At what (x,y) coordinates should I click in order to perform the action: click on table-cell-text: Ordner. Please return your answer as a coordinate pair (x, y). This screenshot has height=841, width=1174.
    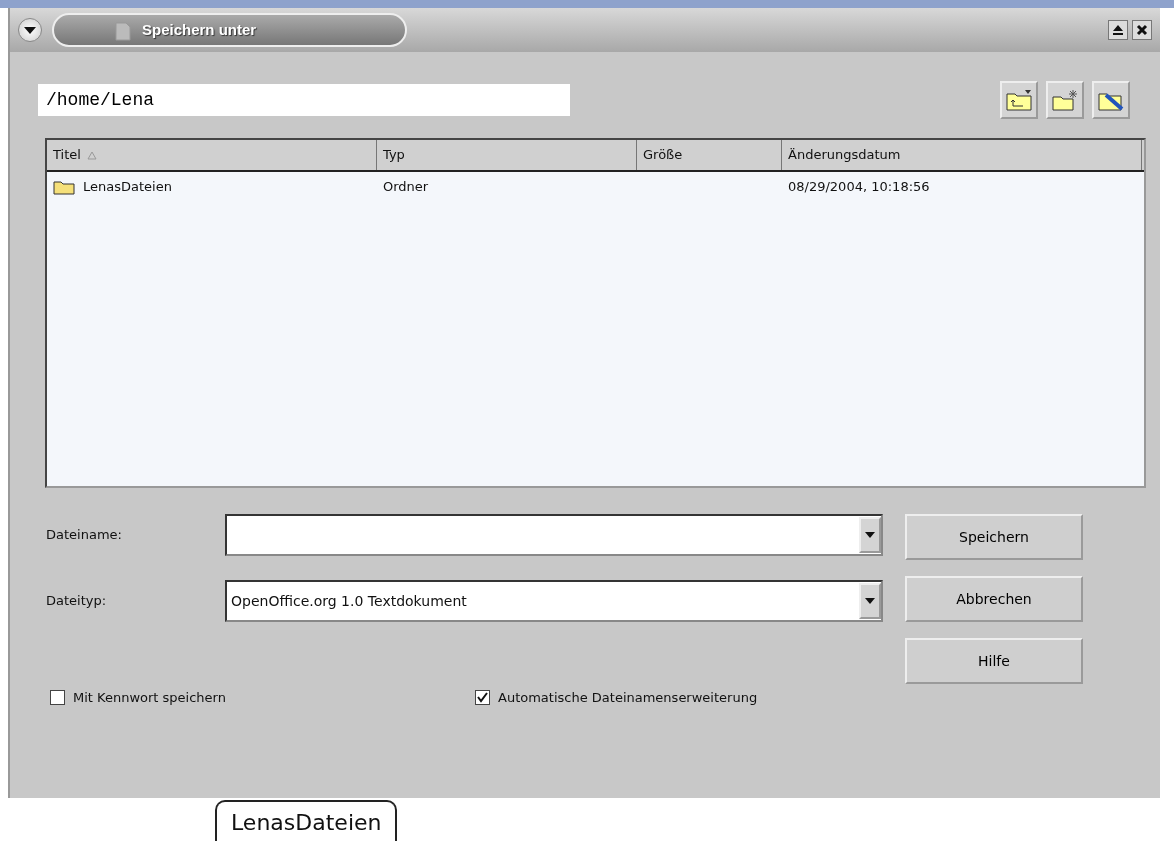
    Looking at the image, I should click on (406, 187).